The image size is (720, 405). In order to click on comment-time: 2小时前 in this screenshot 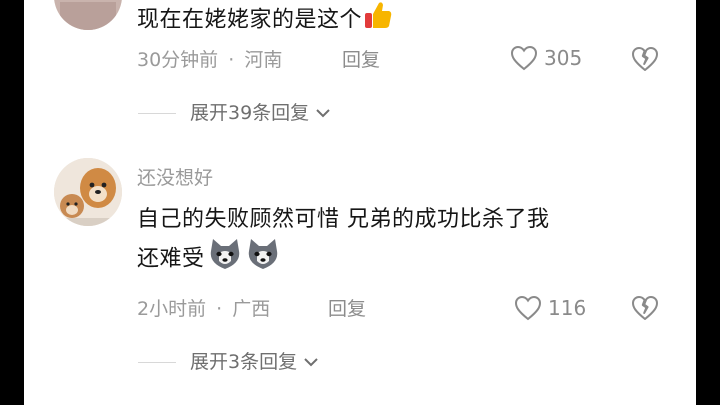, I will do `click(172, 309)`.